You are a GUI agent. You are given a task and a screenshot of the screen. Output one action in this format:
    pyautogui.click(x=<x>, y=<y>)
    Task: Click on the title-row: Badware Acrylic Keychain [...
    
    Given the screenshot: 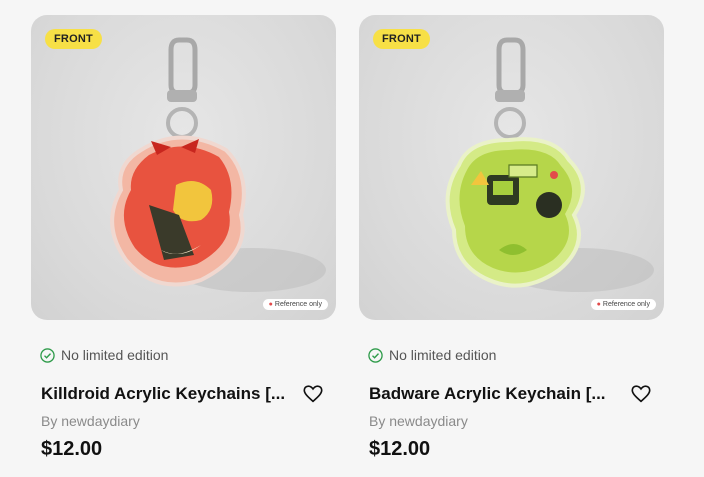 What is the action you would take?
    pyautogui.click(x=511, y=394)
    